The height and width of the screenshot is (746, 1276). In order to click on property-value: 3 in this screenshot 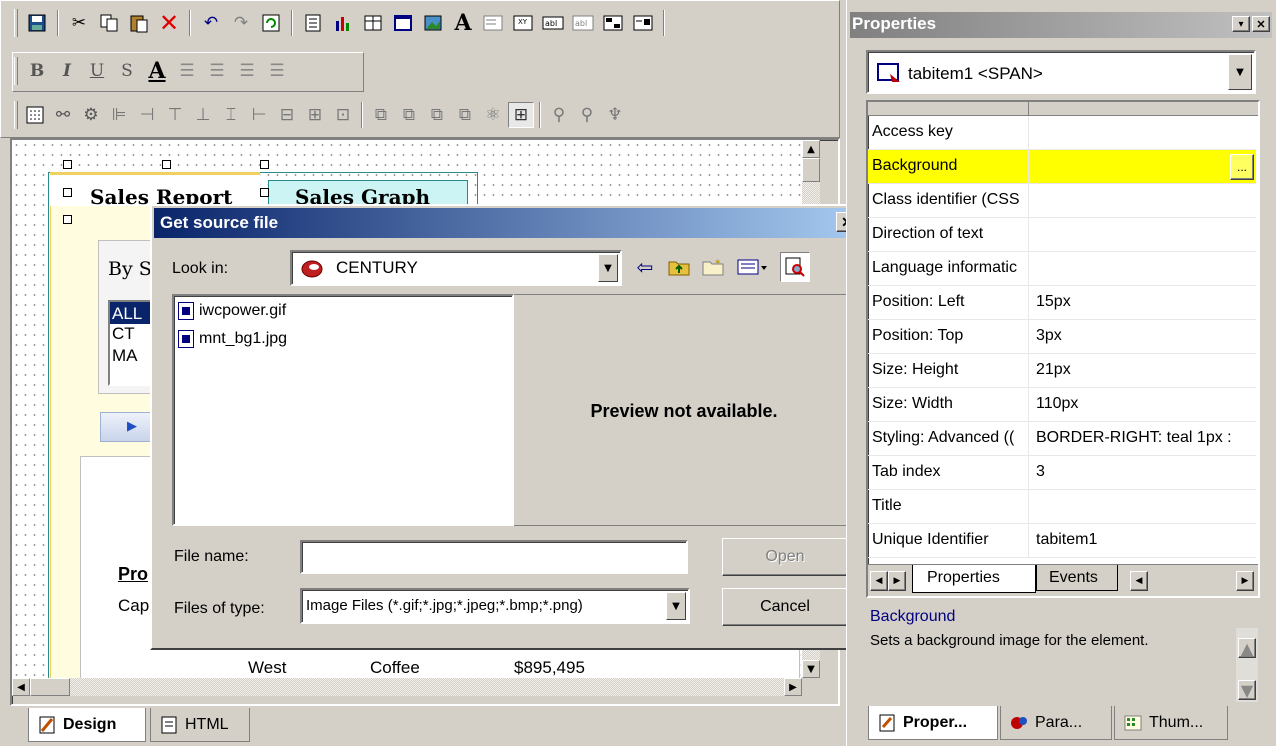, I will do `click(1145, 472)`.